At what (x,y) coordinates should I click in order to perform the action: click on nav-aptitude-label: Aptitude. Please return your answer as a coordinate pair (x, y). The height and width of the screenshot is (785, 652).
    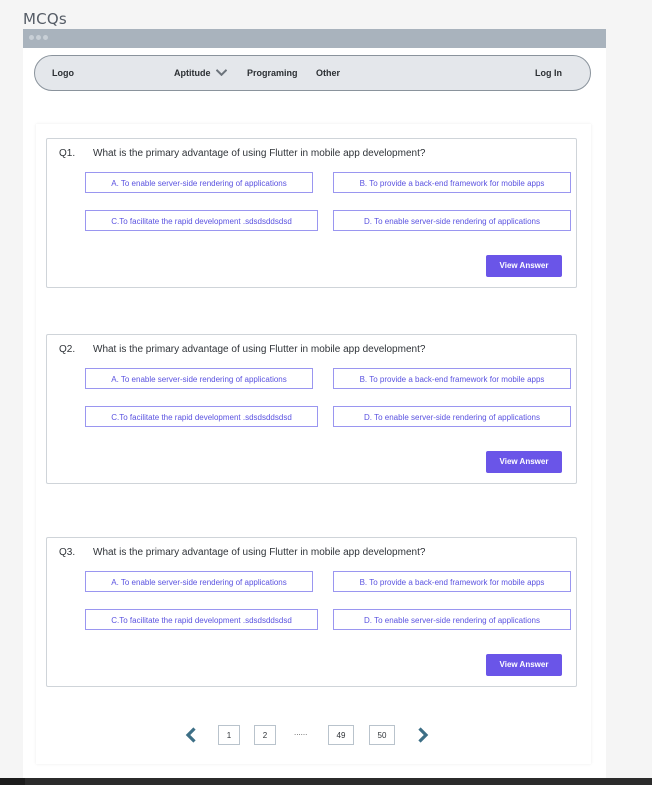
    Looking at the image, I should click on (192, 73).